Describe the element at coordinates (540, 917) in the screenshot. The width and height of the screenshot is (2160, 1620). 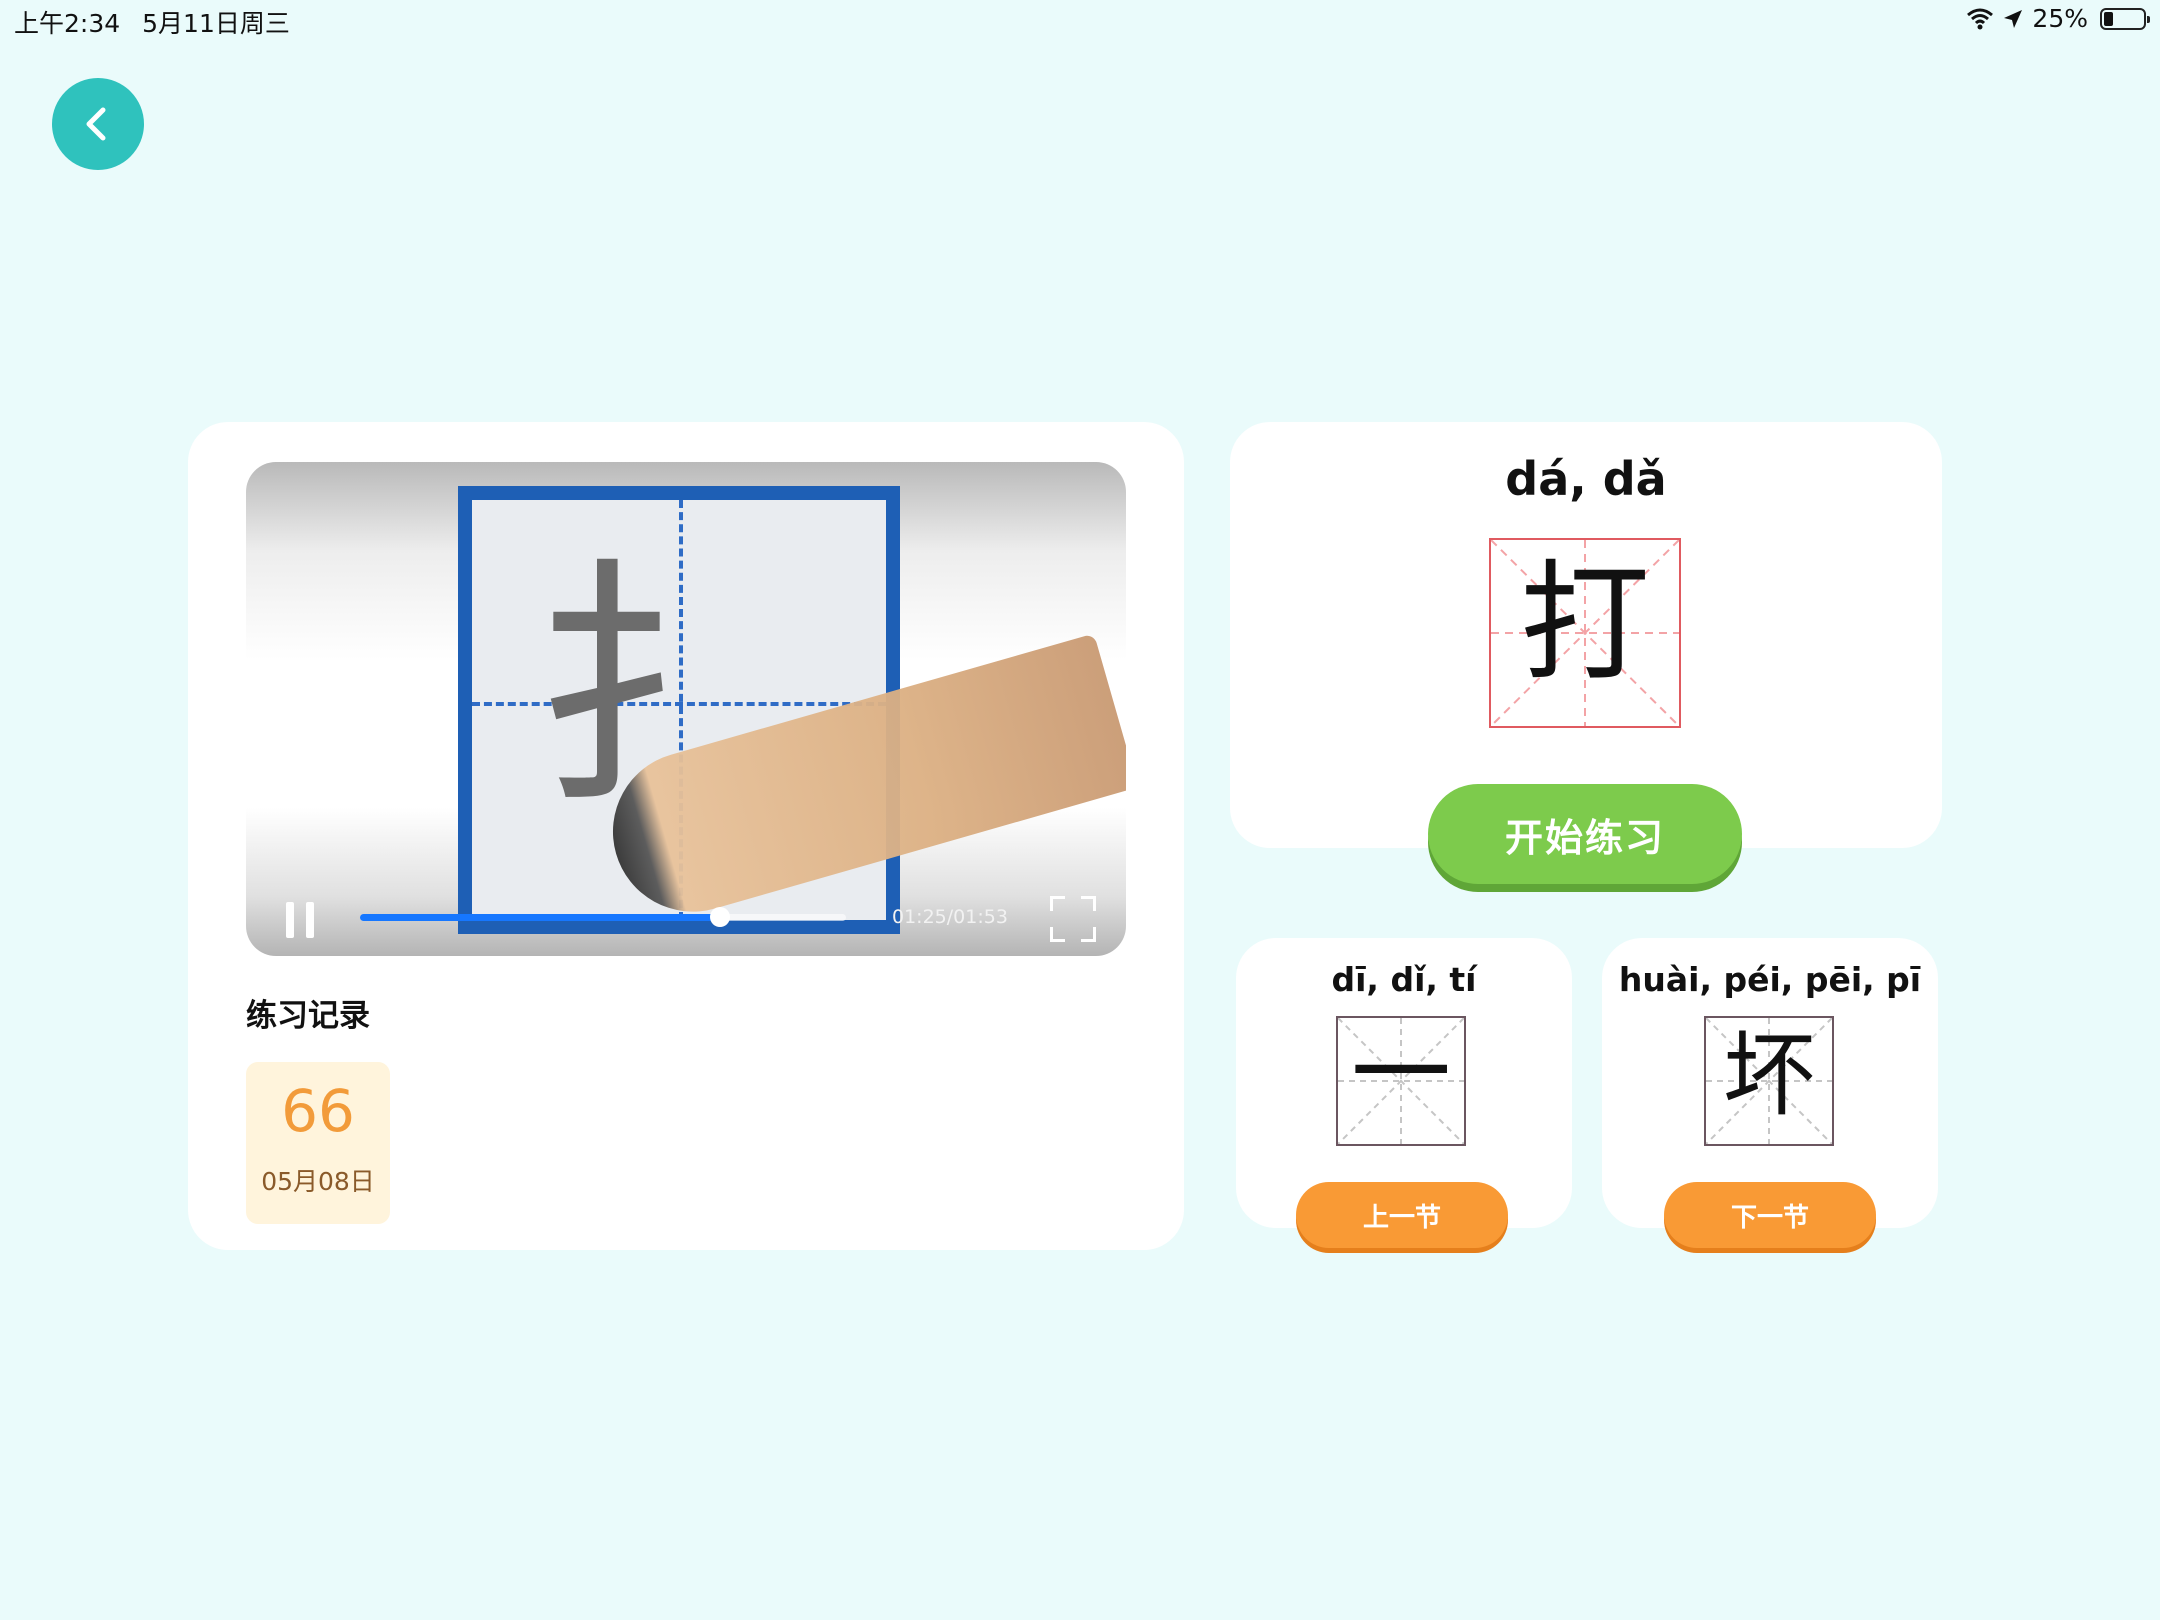
I see `progress-fill` at that location.